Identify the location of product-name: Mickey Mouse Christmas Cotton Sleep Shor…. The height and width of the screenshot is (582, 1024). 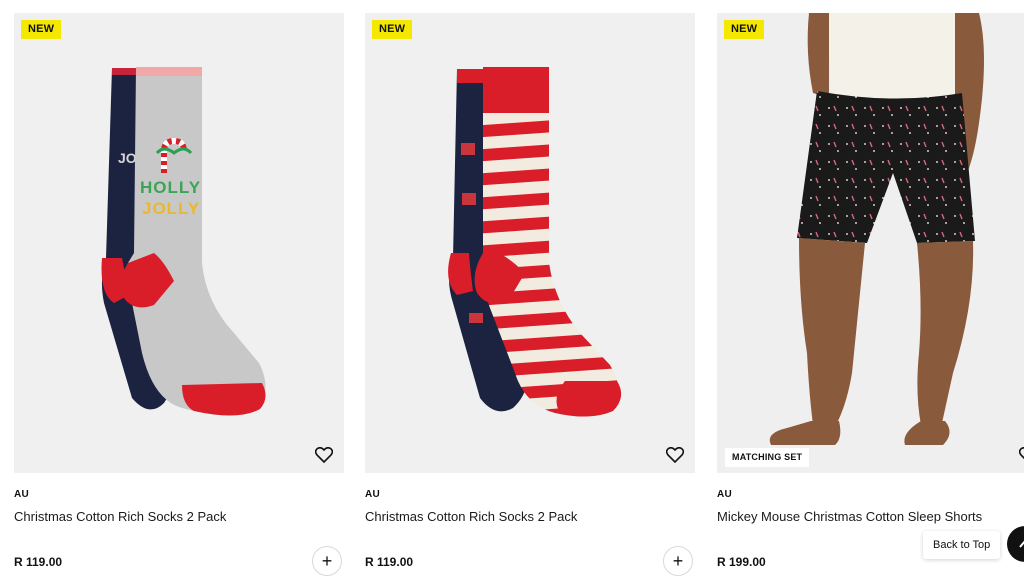
(849, 516).